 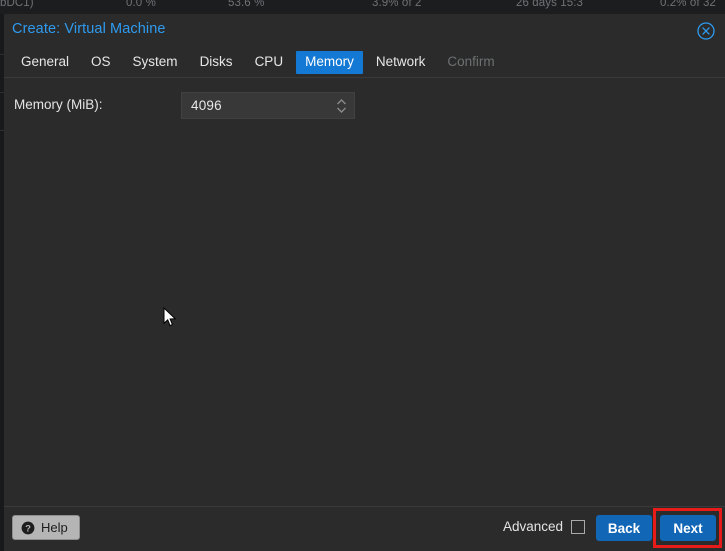 I want to click on background-stat-cell: 26 days 15:3, so click(x=550, y=4).